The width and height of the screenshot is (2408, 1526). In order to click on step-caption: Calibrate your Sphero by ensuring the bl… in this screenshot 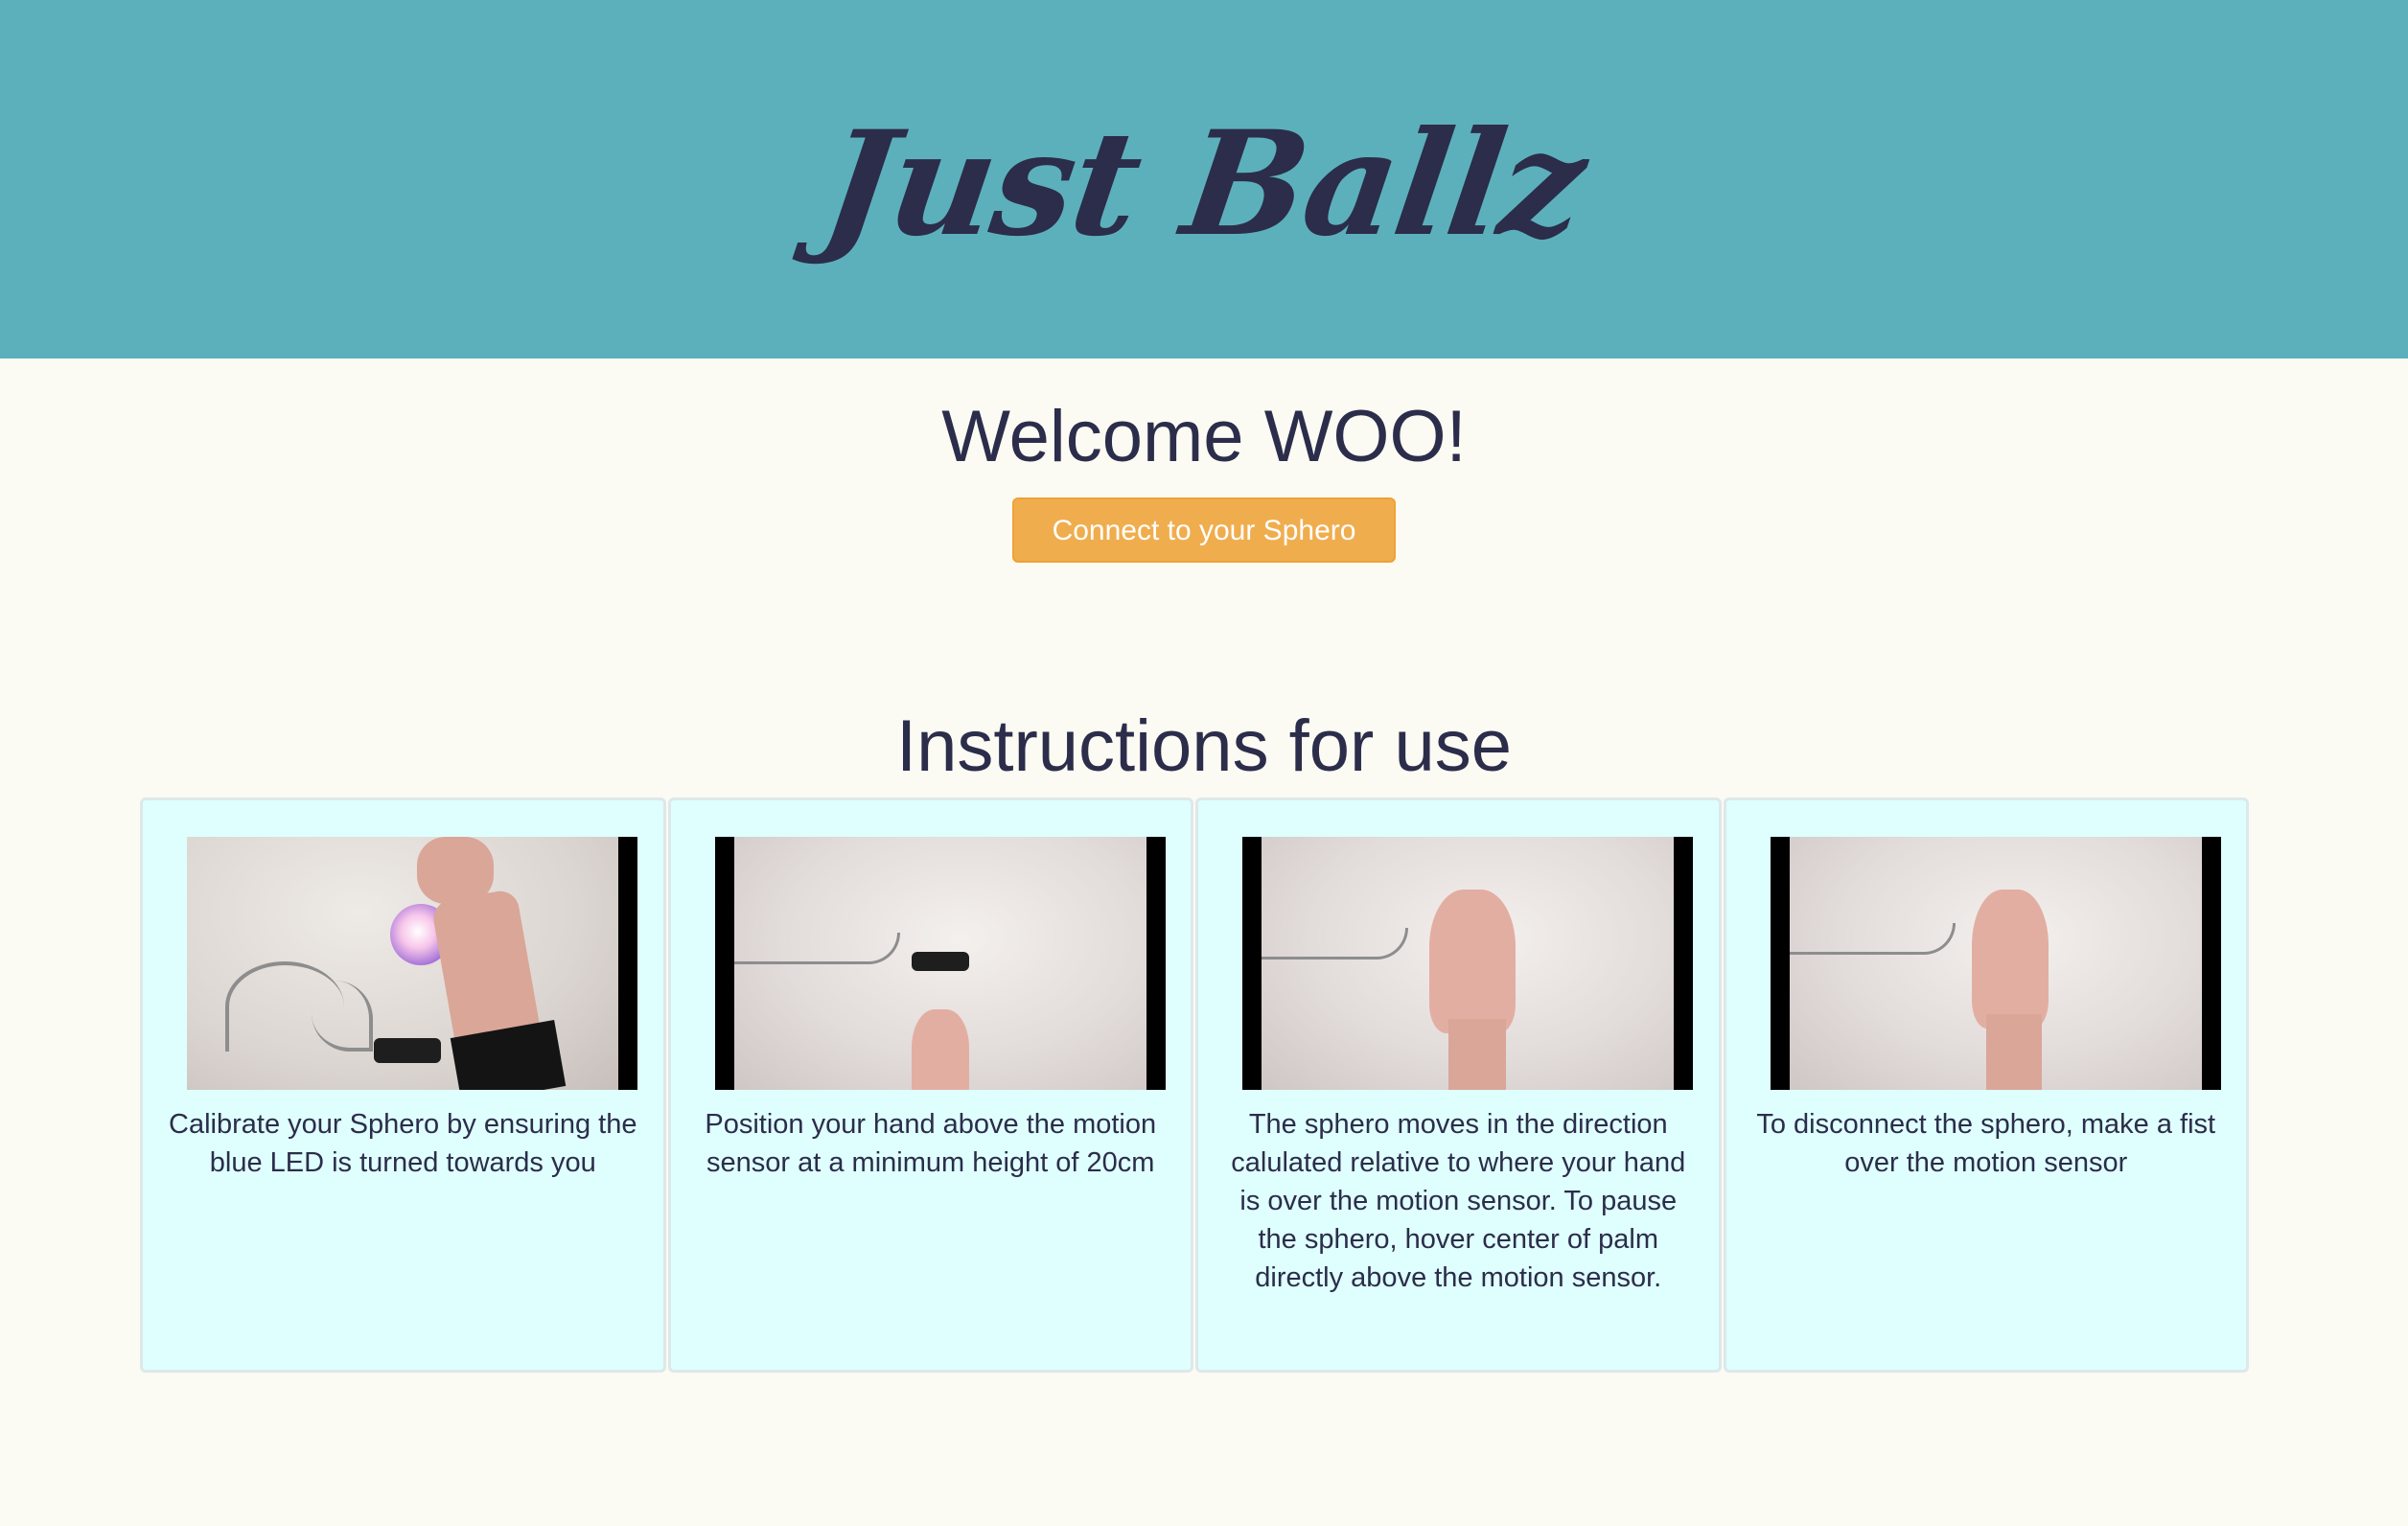, I will do `click(403, 1143)`.